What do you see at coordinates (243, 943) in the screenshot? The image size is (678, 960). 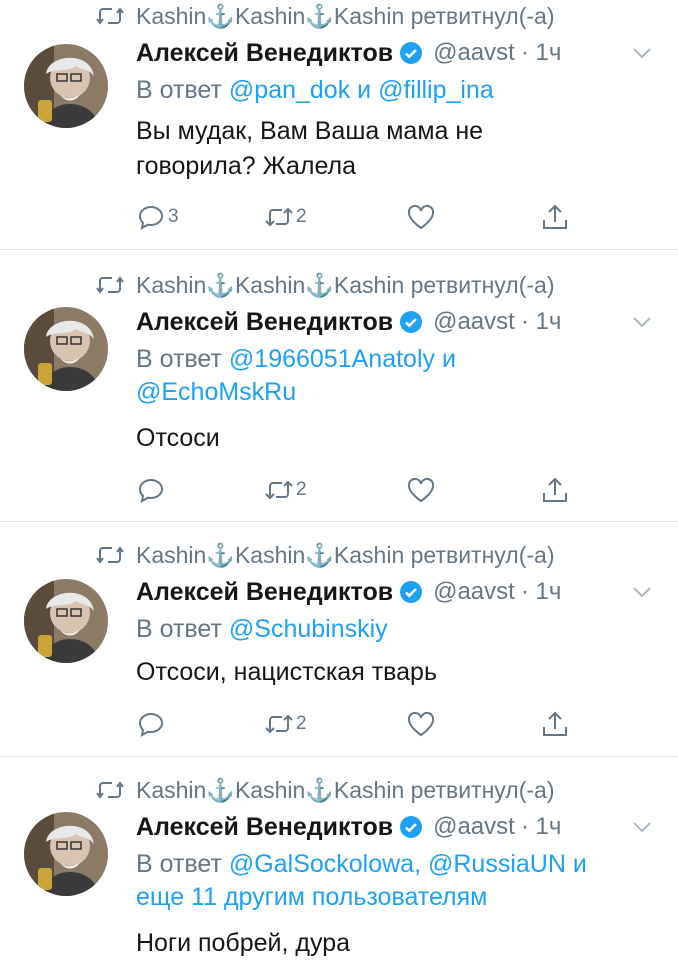 I see `tweet-text-line: Ноги побрей, дура` at bounding box center [243, 943].